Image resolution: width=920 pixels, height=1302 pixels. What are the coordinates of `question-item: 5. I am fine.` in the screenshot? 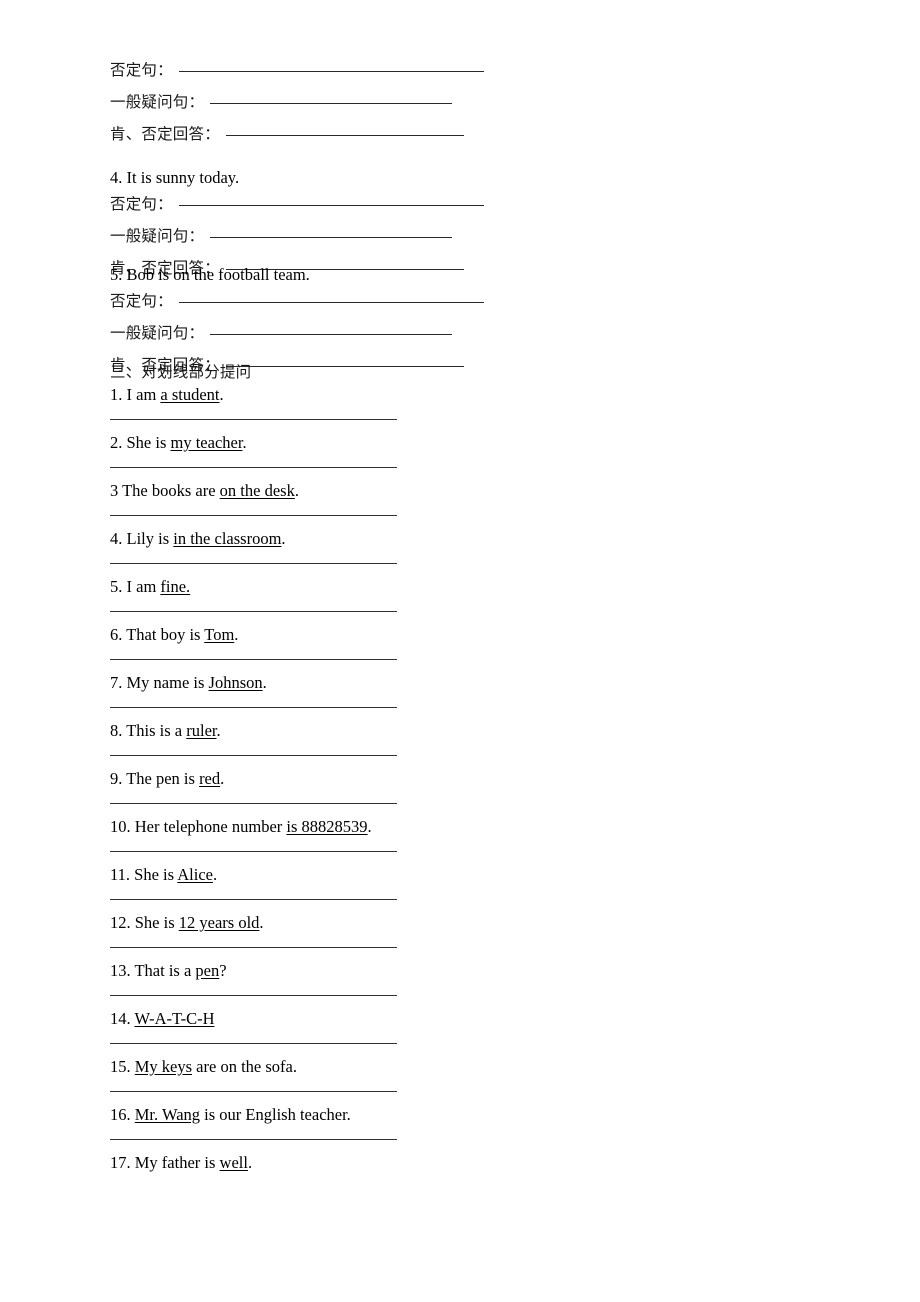 It's located at (150, 587).